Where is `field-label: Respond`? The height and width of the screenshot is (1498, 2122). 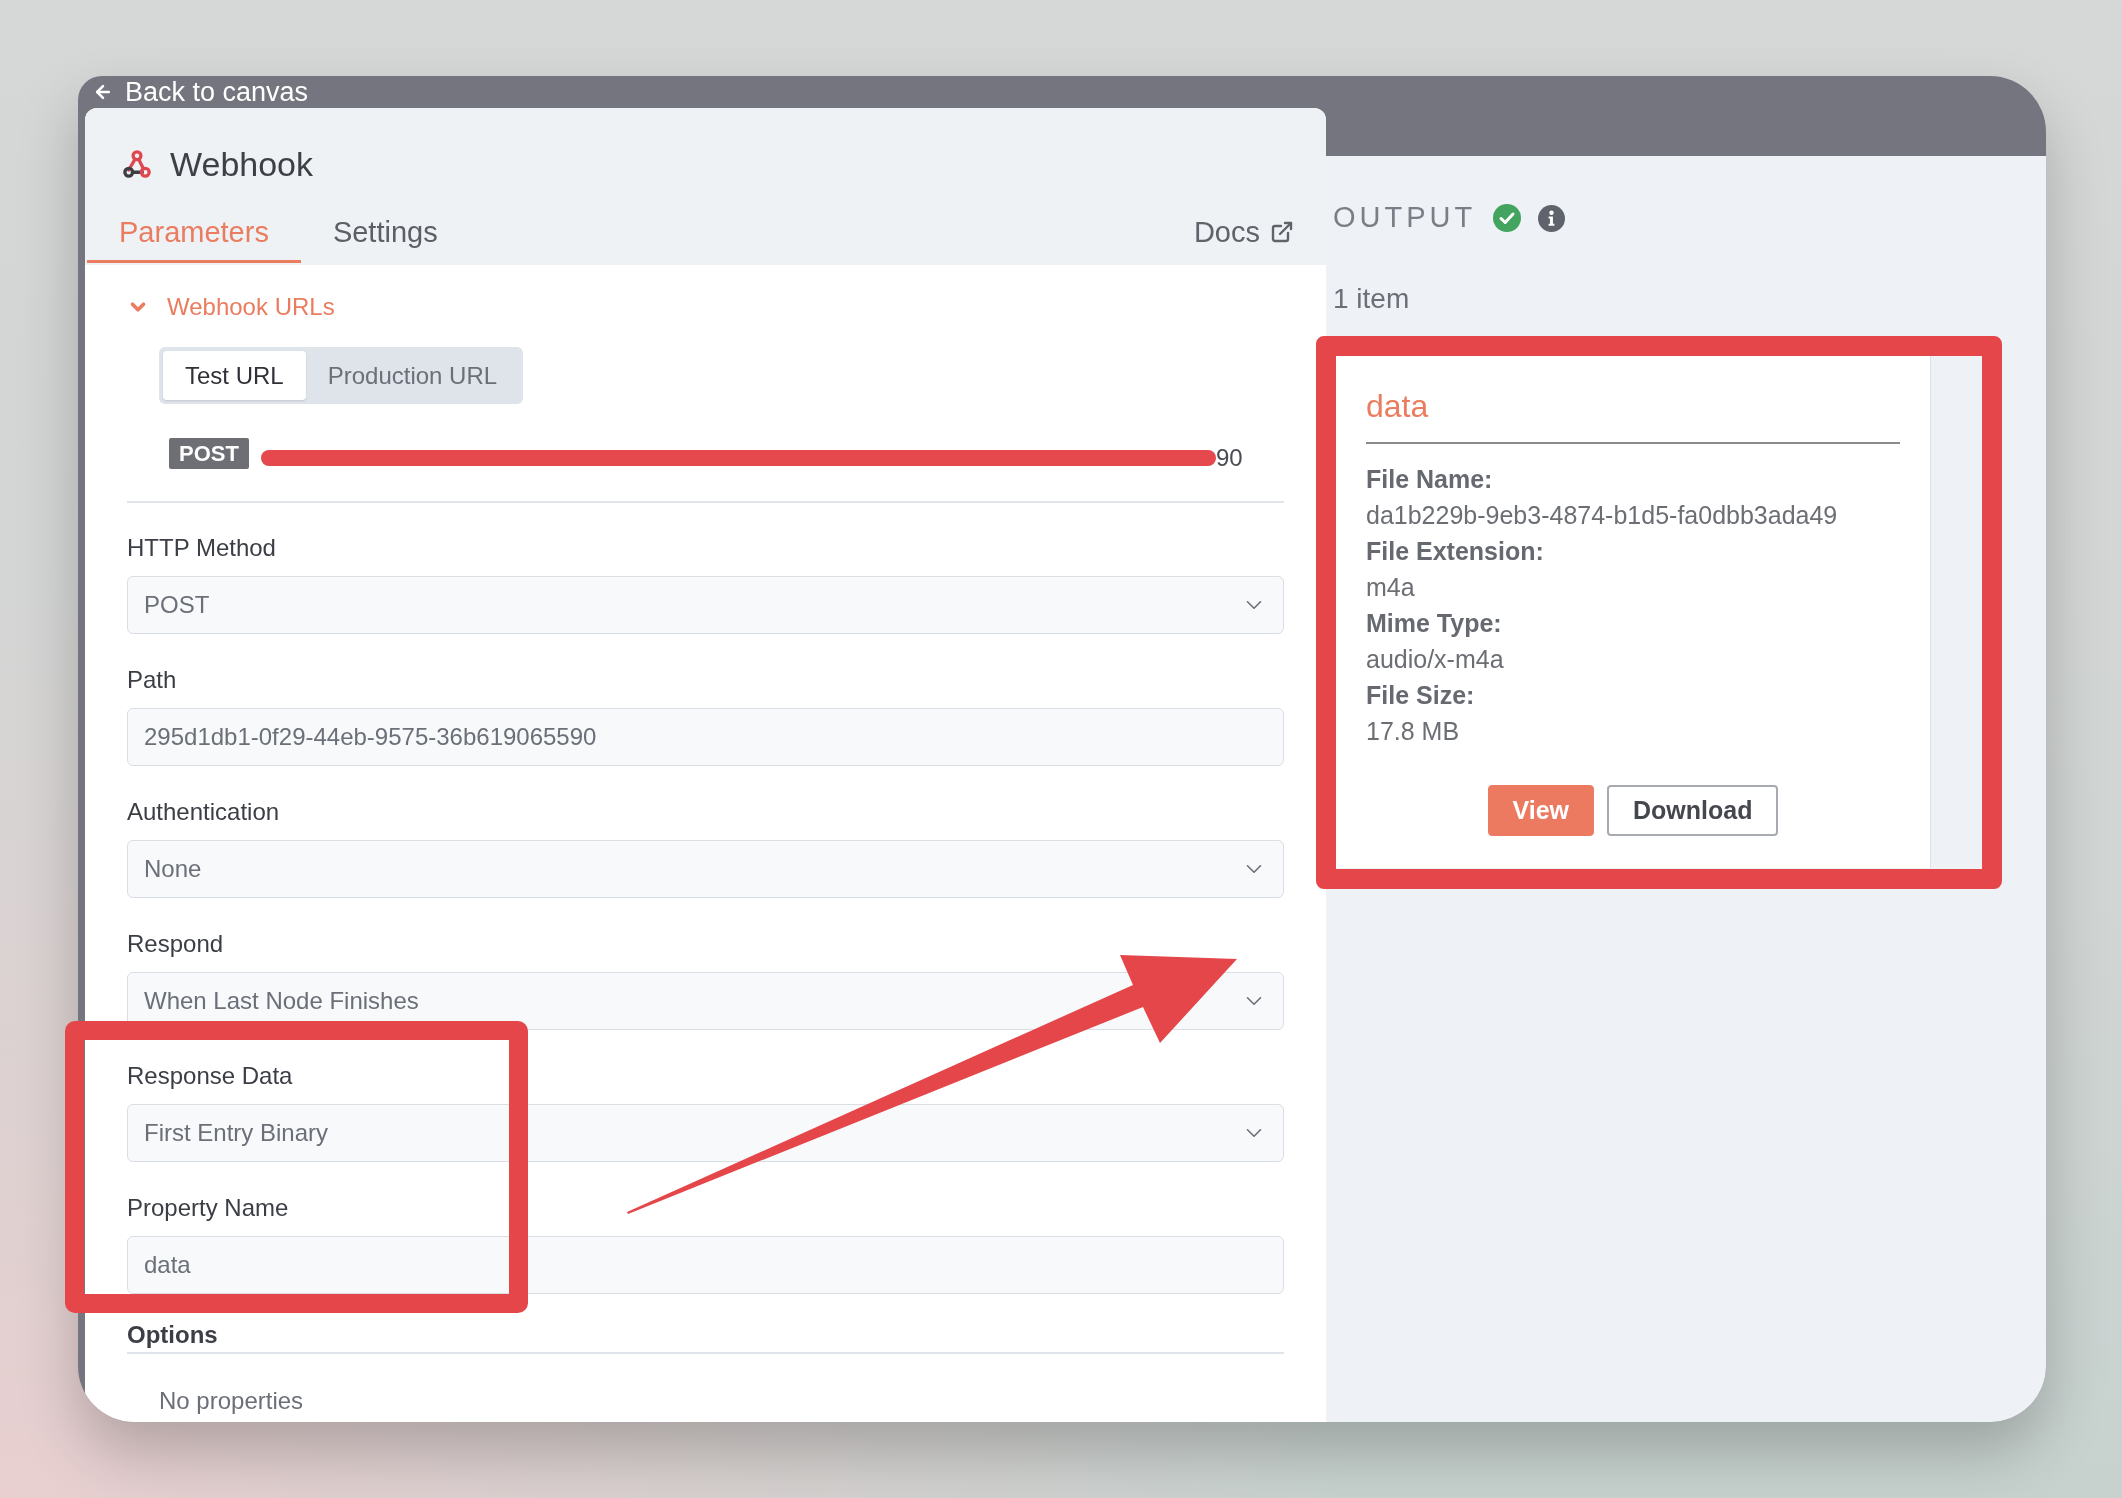 field-label: Respond is located at coordinates (176, 944).